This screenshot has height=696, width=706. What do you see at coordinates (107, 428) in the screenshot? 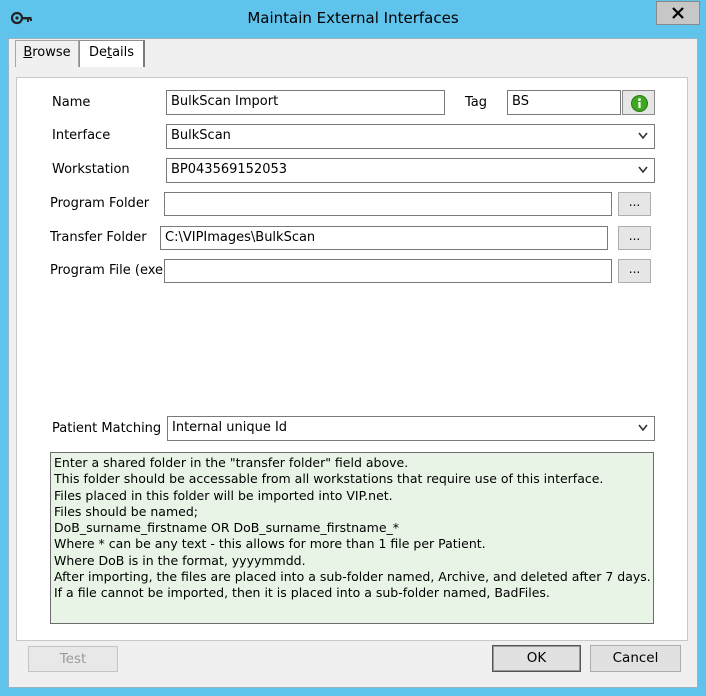
I see `patient-matching-label: Patient Matching` at bounding box center [107, 428].